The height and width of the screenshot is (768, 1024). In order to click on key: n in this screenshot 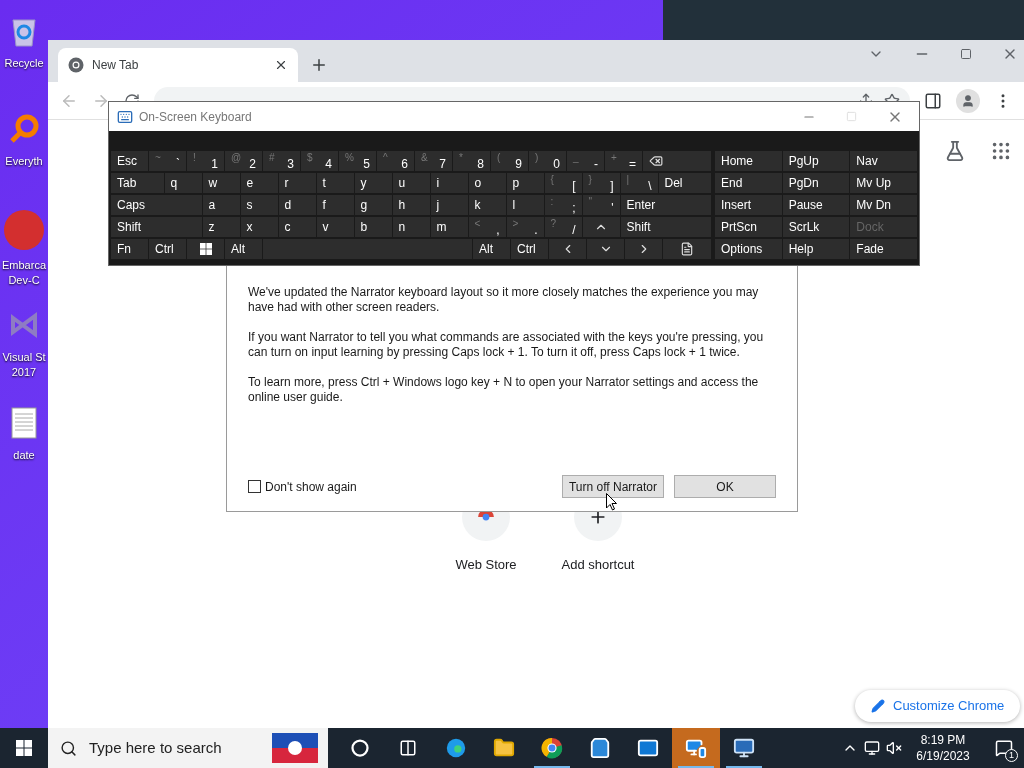, I will do `click(411, 227)`.